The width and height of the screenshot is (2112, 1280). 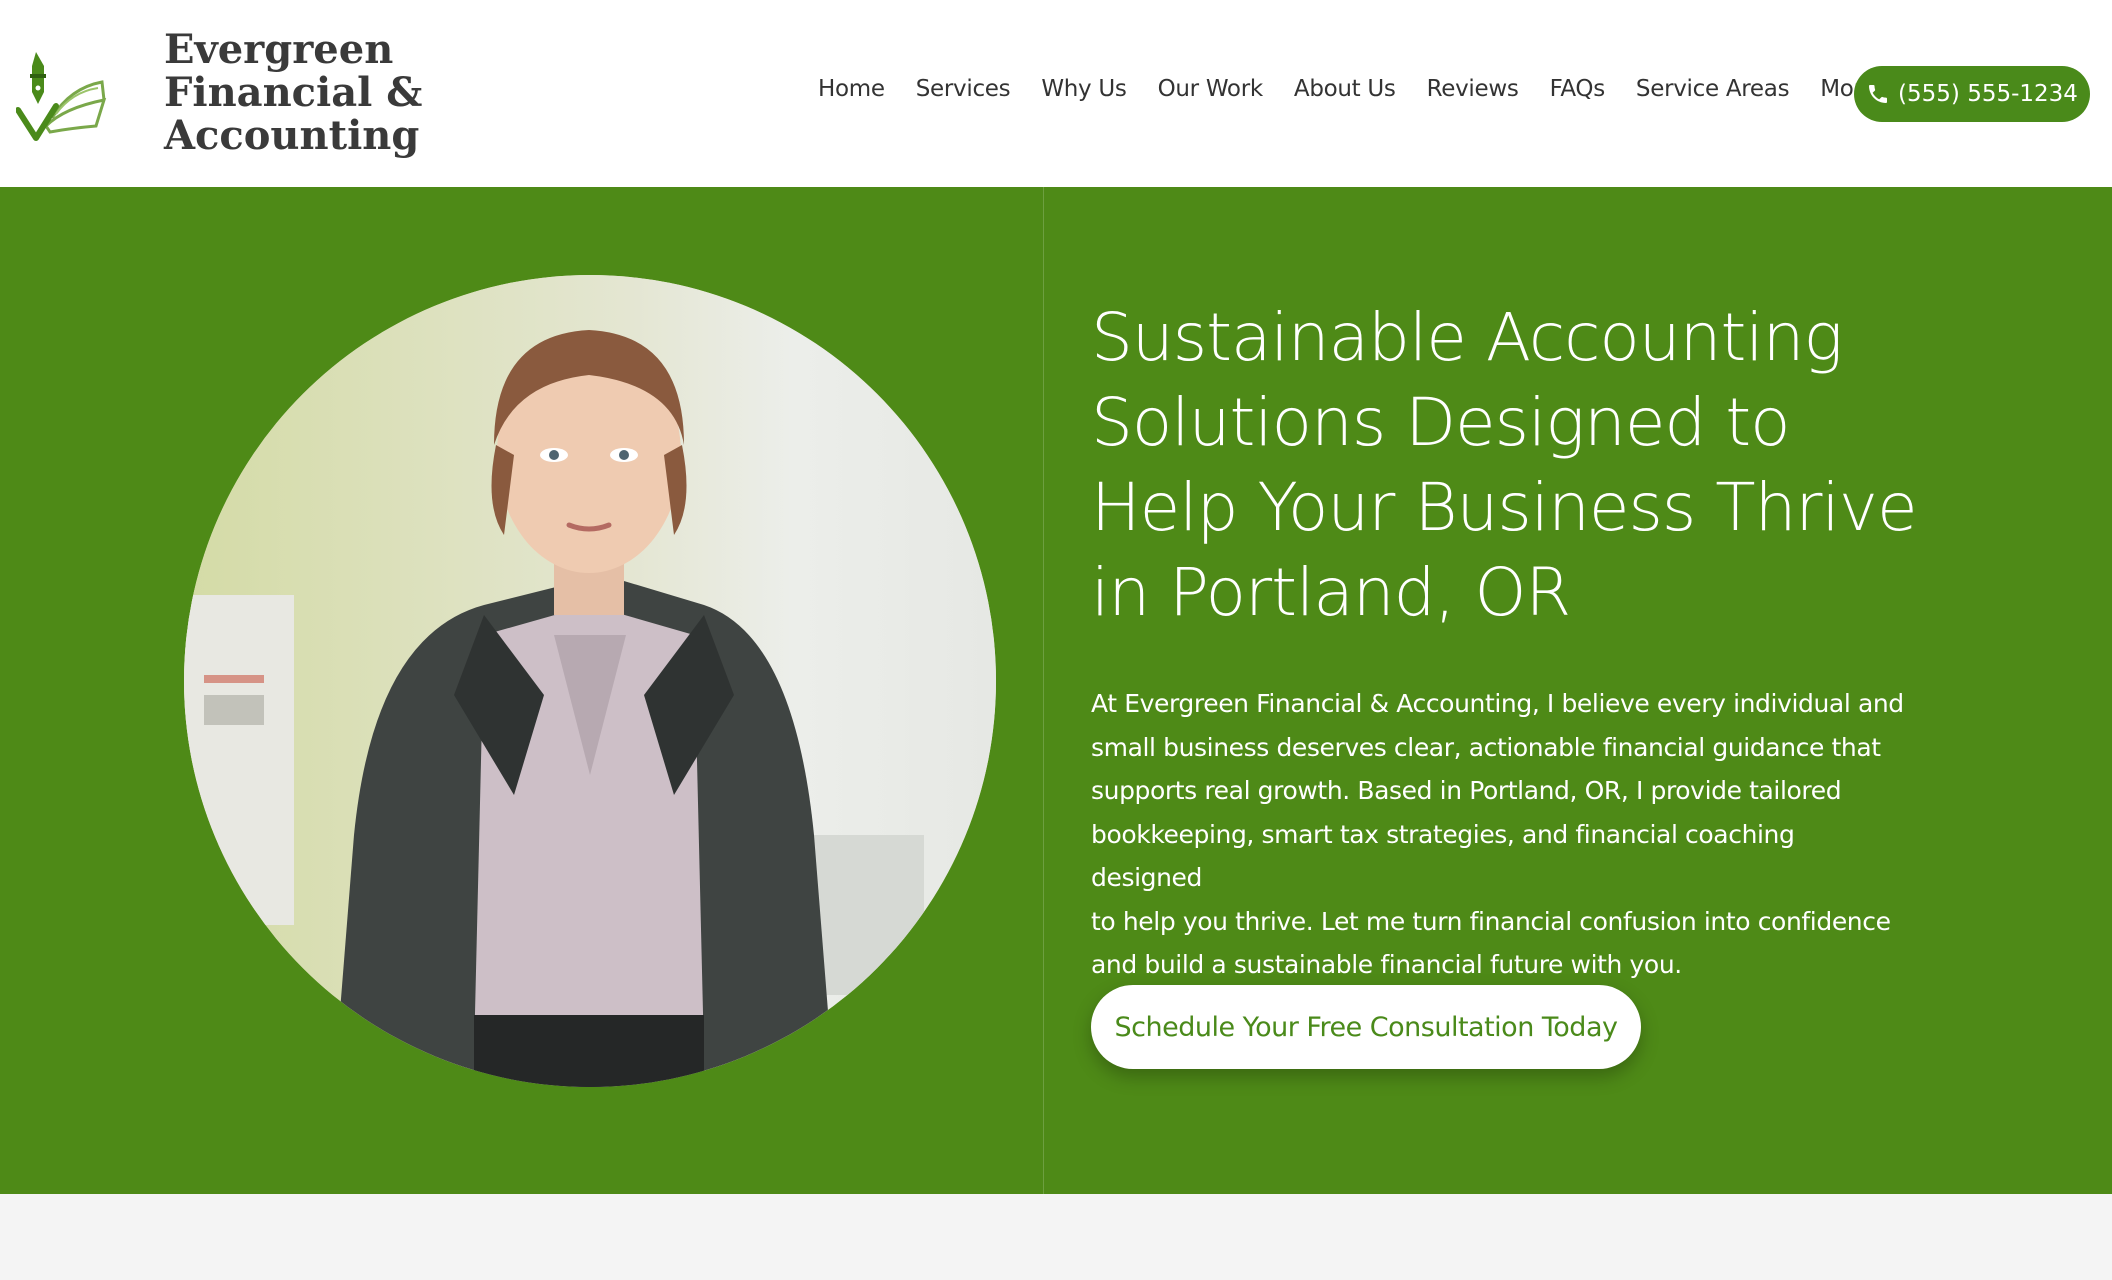 What do you see at coordinates (1504, 507) in the screenshot?
I see `hero-headline-line3: Help Your Business Thrive` at bounding box center [1504, 507].